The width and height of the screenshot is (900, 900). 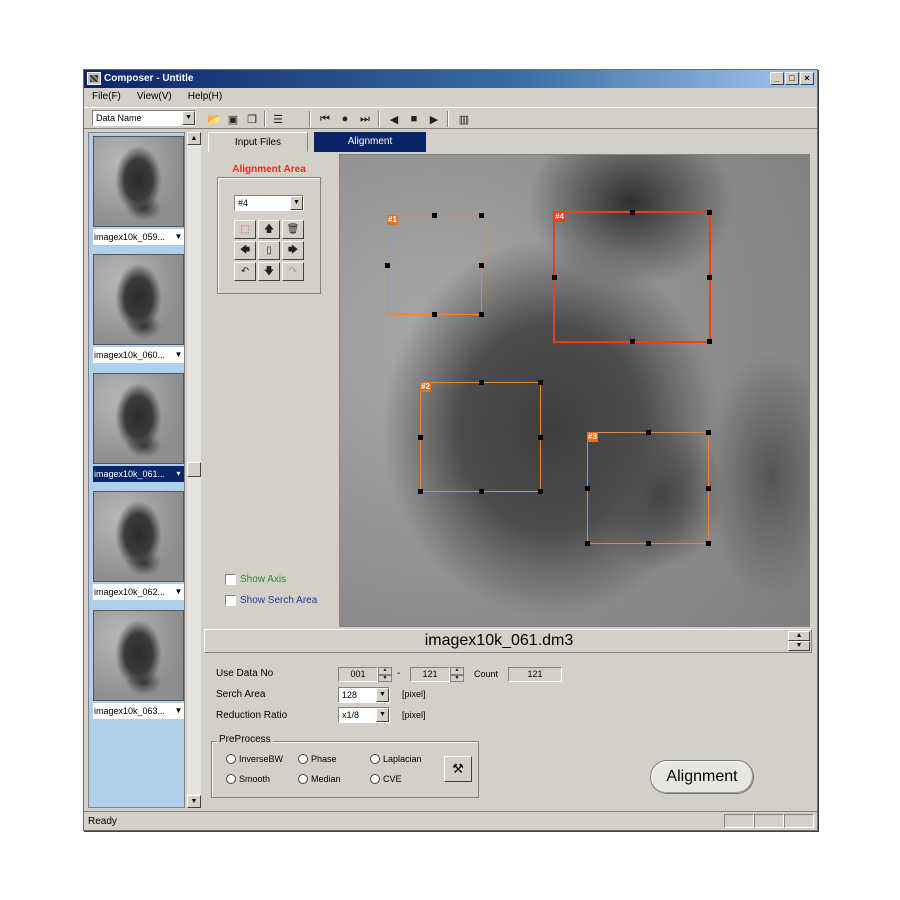 I want to click on data-to-field: 121, so click(x=430, y=674).